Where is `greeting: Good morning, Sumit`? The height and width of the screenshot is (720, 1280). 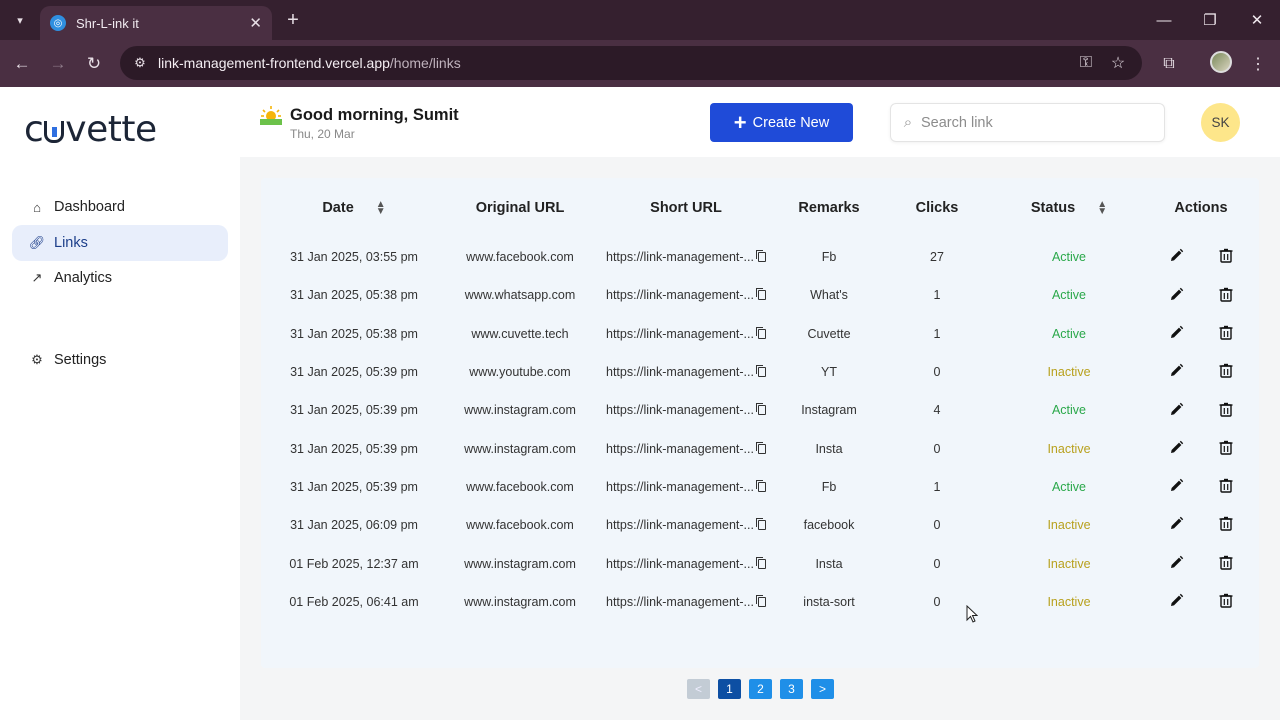 greeting: Good morning, Sumit is located at coordinates (374, 115).